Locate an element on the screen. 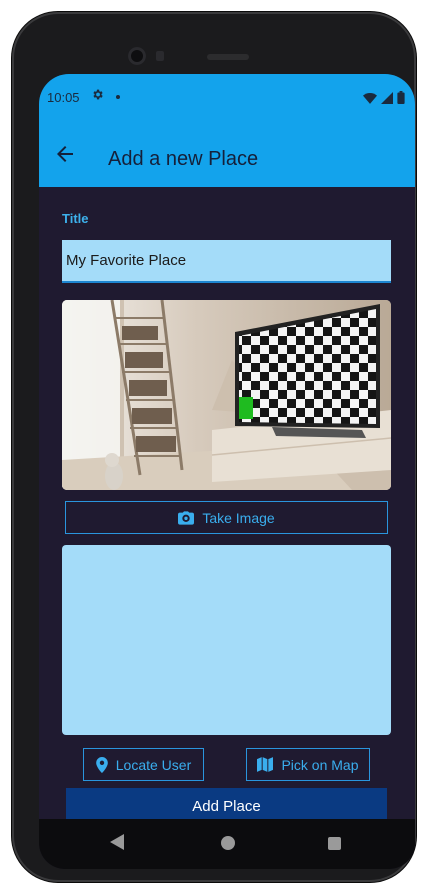 This screenshot has width=422, height=895. nav-home-icon is located at coordinates (228, 843).